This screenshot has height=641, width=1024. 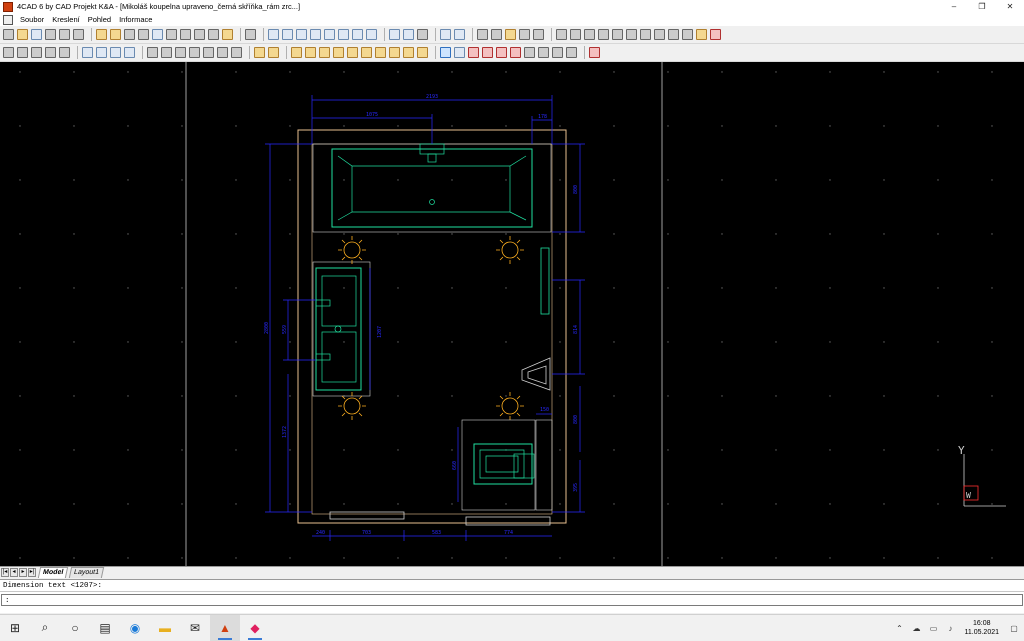 I want to click on tab-model: Model, so click(x=53, y=572).